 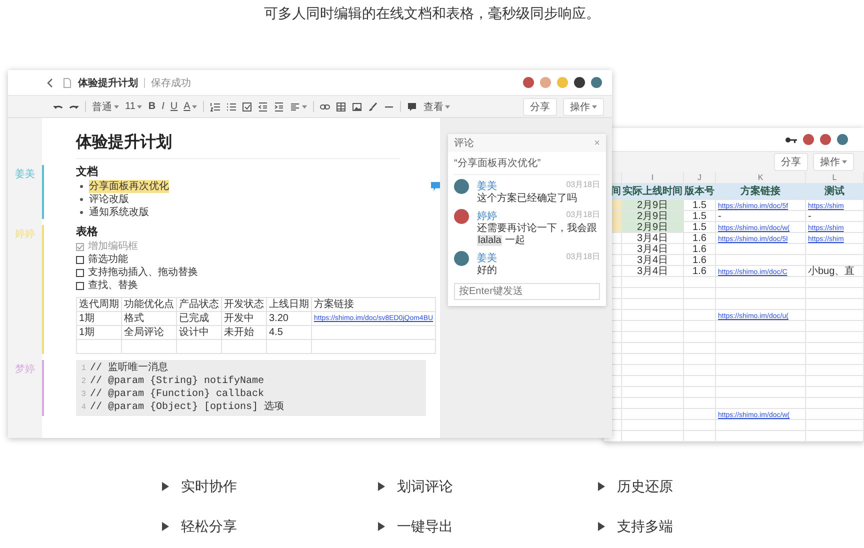 What do you see at coordinates (527, 291) in the screenshot?
I see `comment-input: 按Enter键发送` at bounding box center [527, 291].